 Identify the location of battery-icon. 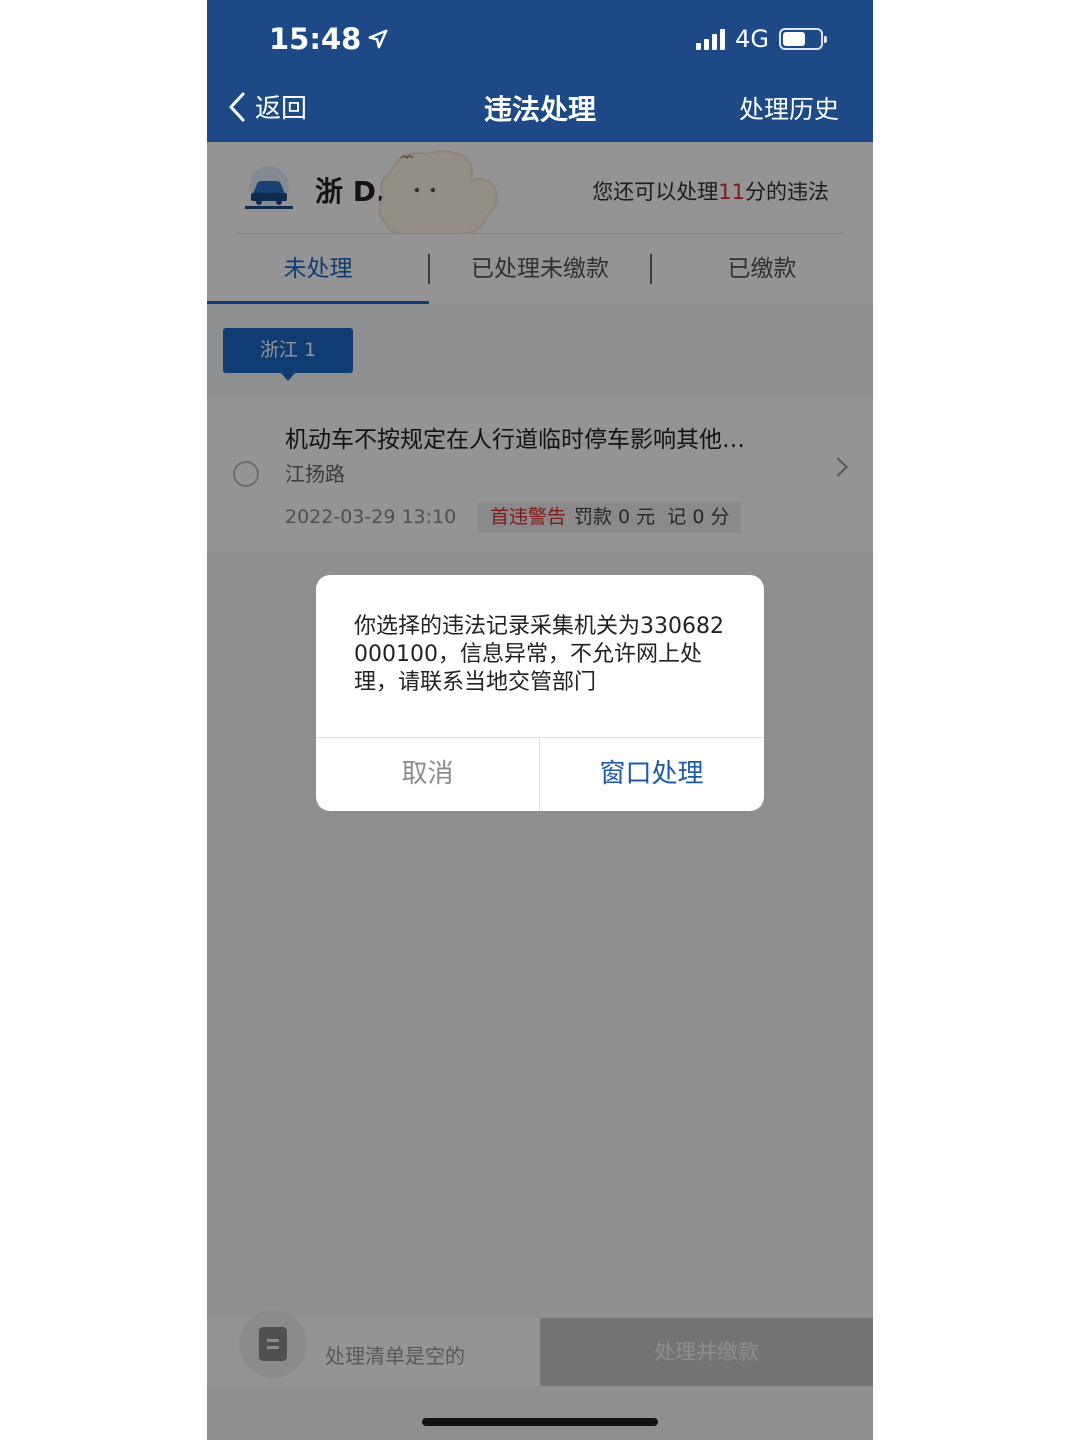
(803, 39).